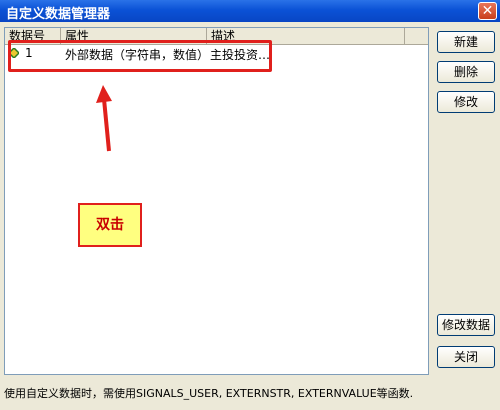 The image size is (500, 410). I want to click on window-title: 自定义数据管理器, so click(58, 14).